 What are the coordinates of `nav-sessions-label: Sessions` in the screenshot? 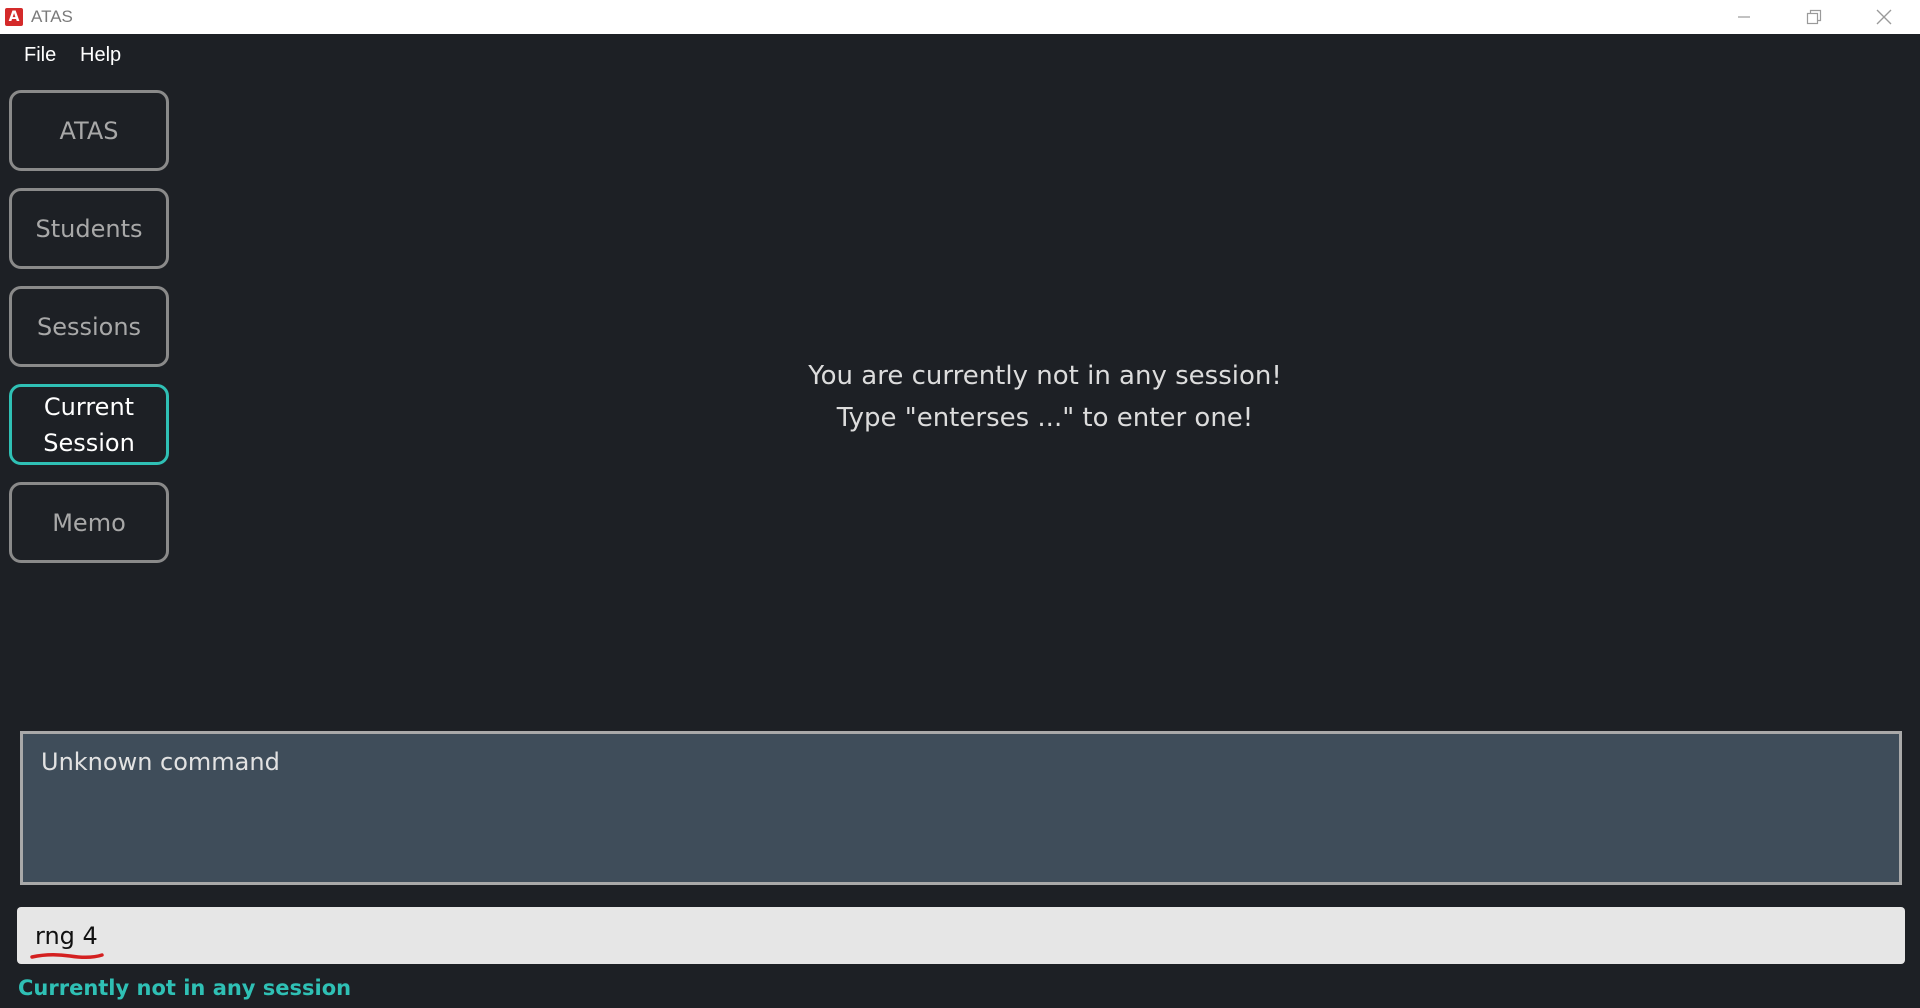 It's located at (89, 326).